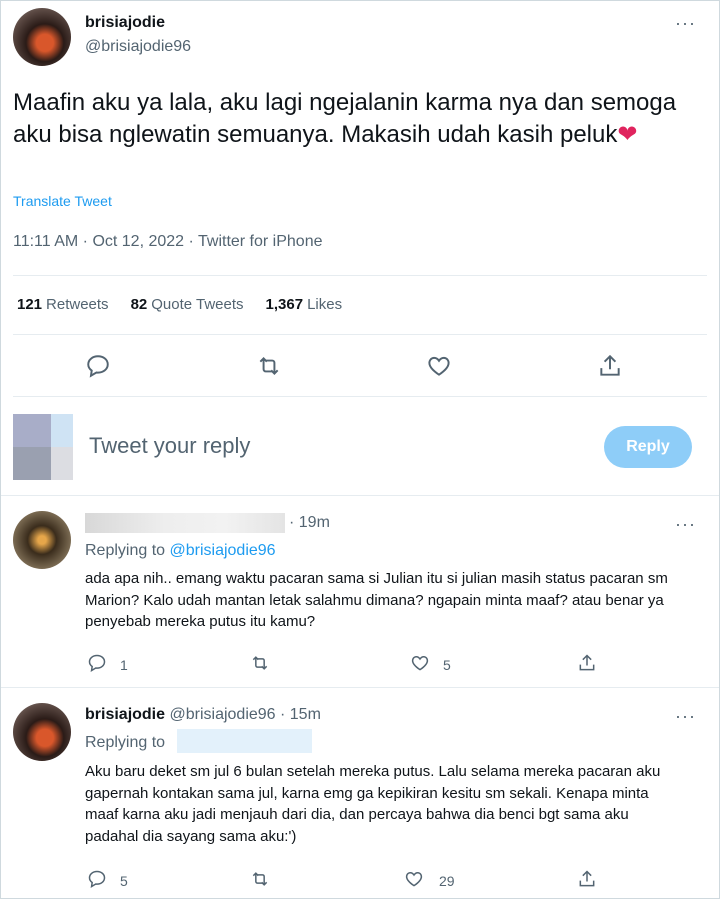 The height and width of the screenshot is (899, 720). What do you see at coordinates (244, 741) in the screenshot?
I see `redacted-handle` at bounding box center [244, 741].